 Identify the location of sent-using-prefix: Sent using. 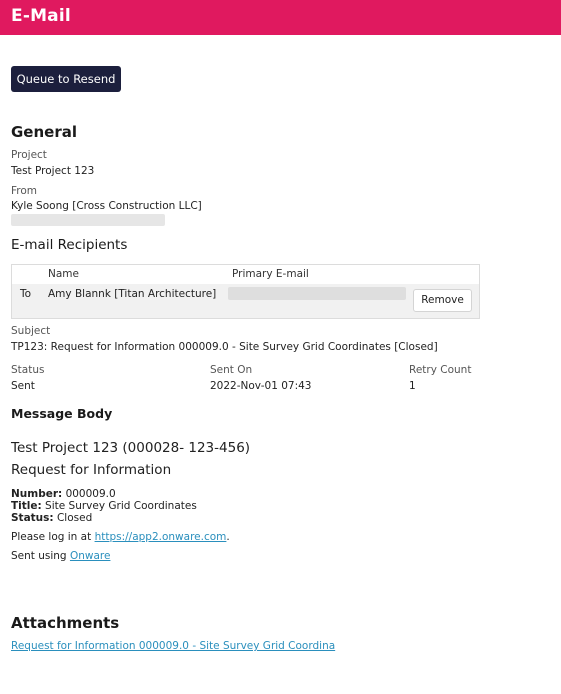
(40, 556).